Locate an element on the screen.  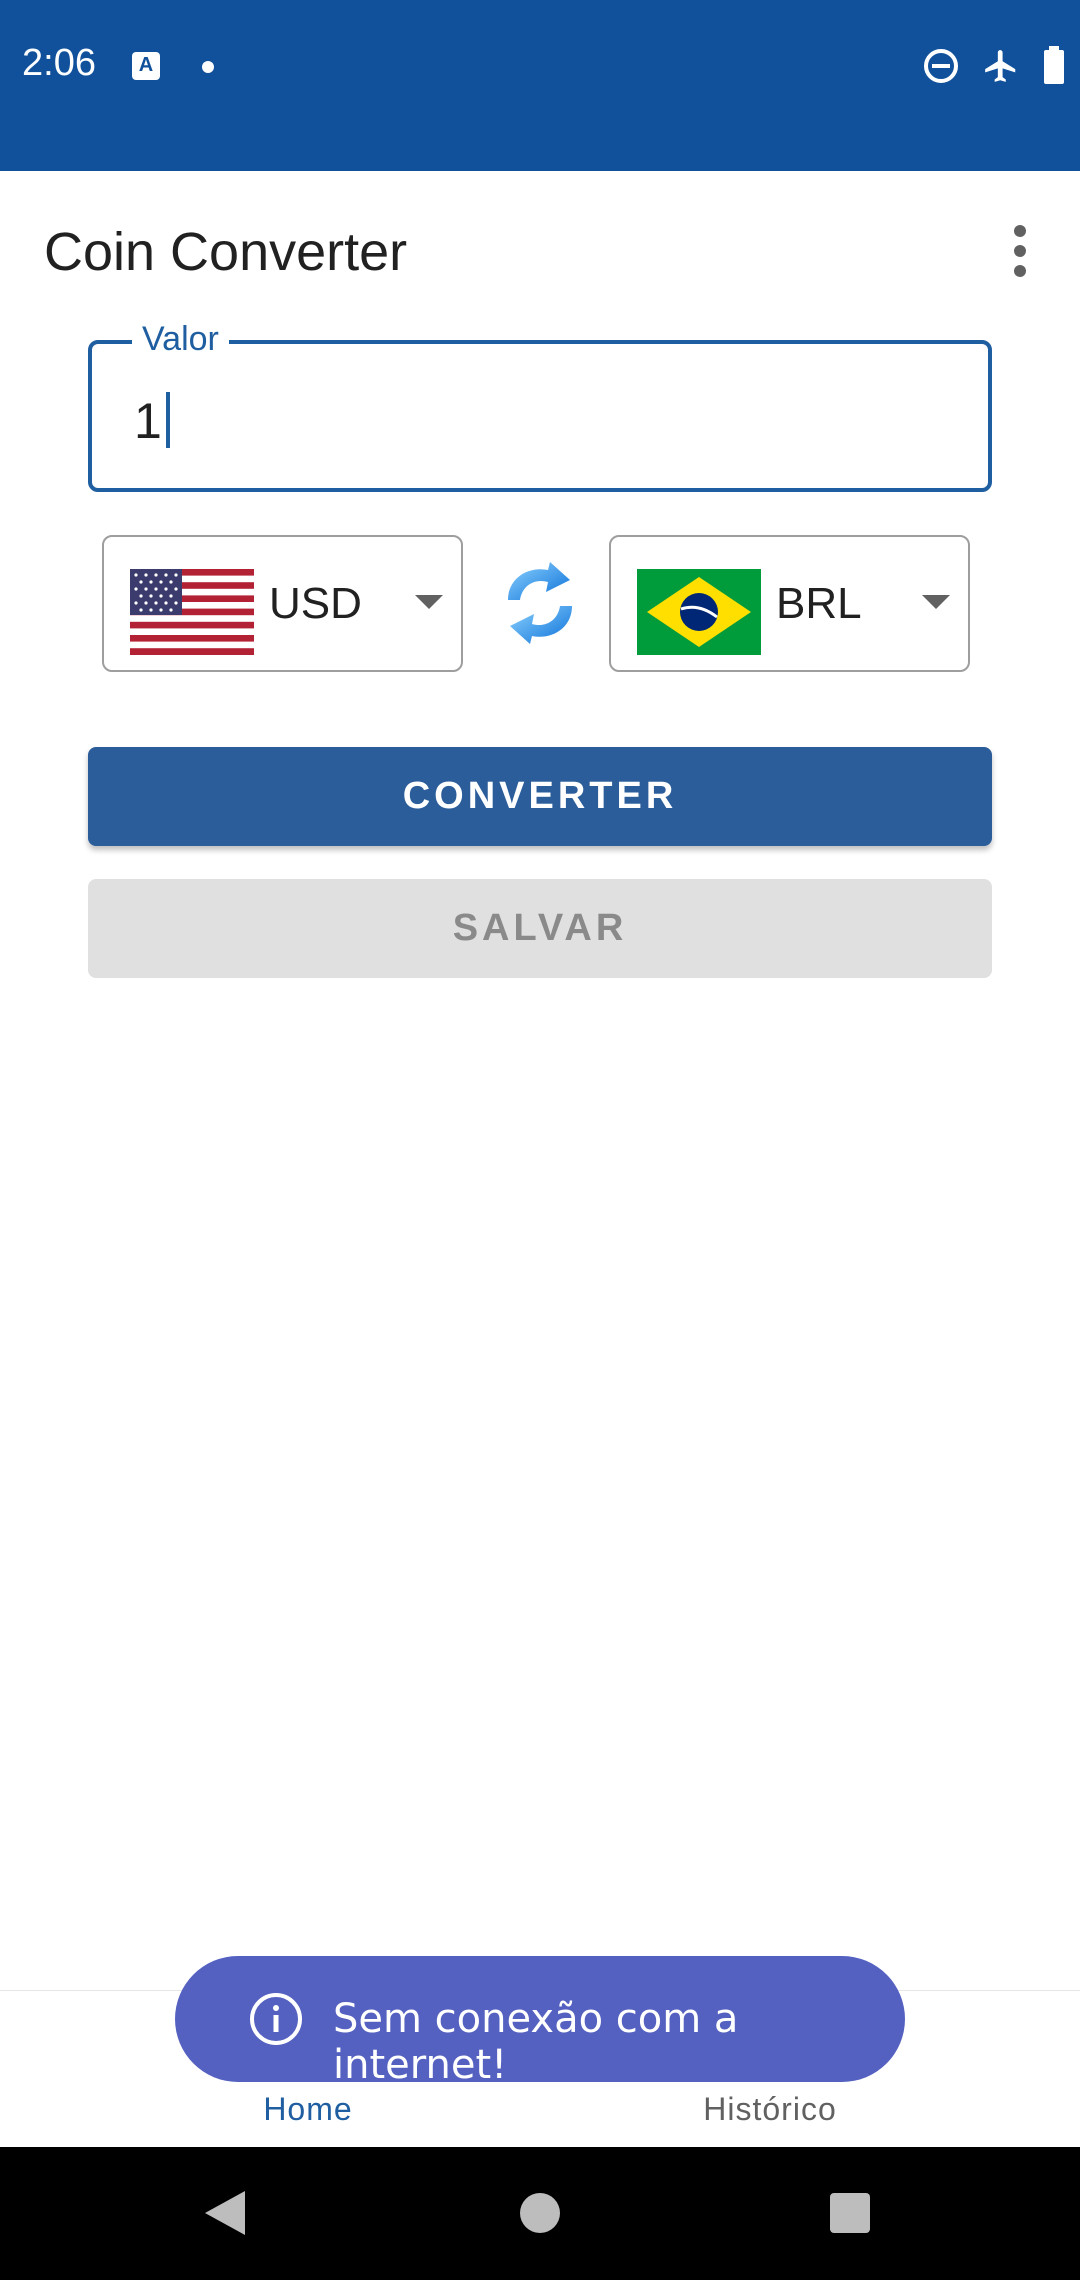
app-bar: Coin Converter is located at coordinates (540, 251).